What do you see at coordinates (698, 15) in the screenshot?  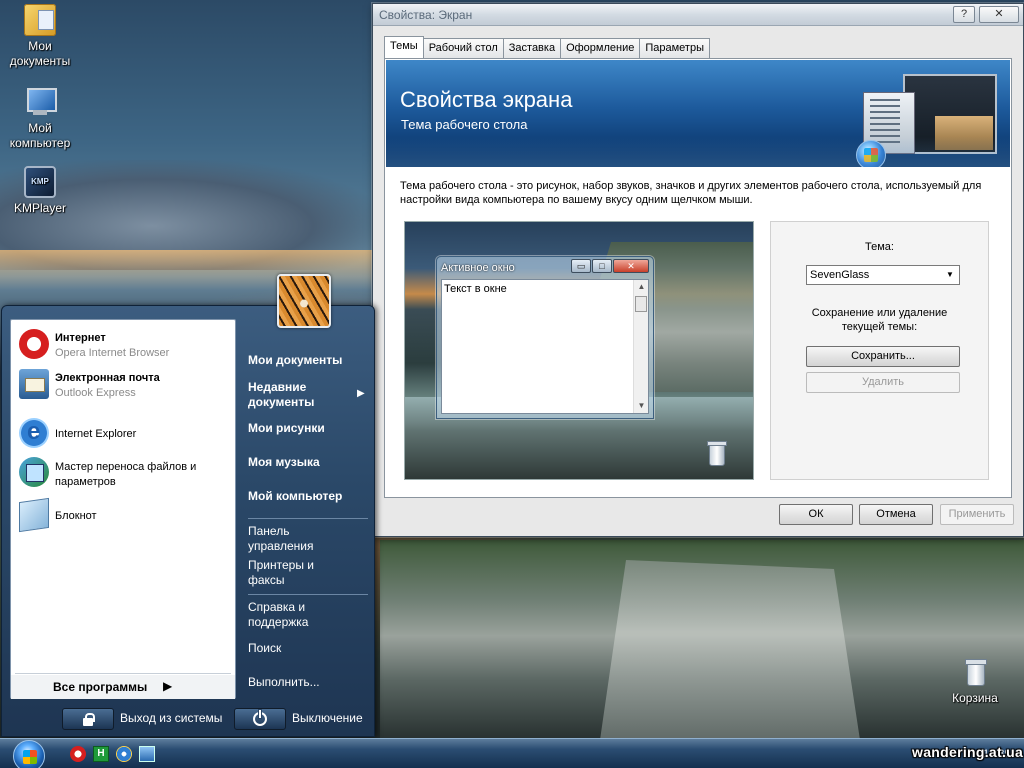 I see `dialog-titlebar: Свойства: Экран ? ✕` at bounding box center [698, 15].